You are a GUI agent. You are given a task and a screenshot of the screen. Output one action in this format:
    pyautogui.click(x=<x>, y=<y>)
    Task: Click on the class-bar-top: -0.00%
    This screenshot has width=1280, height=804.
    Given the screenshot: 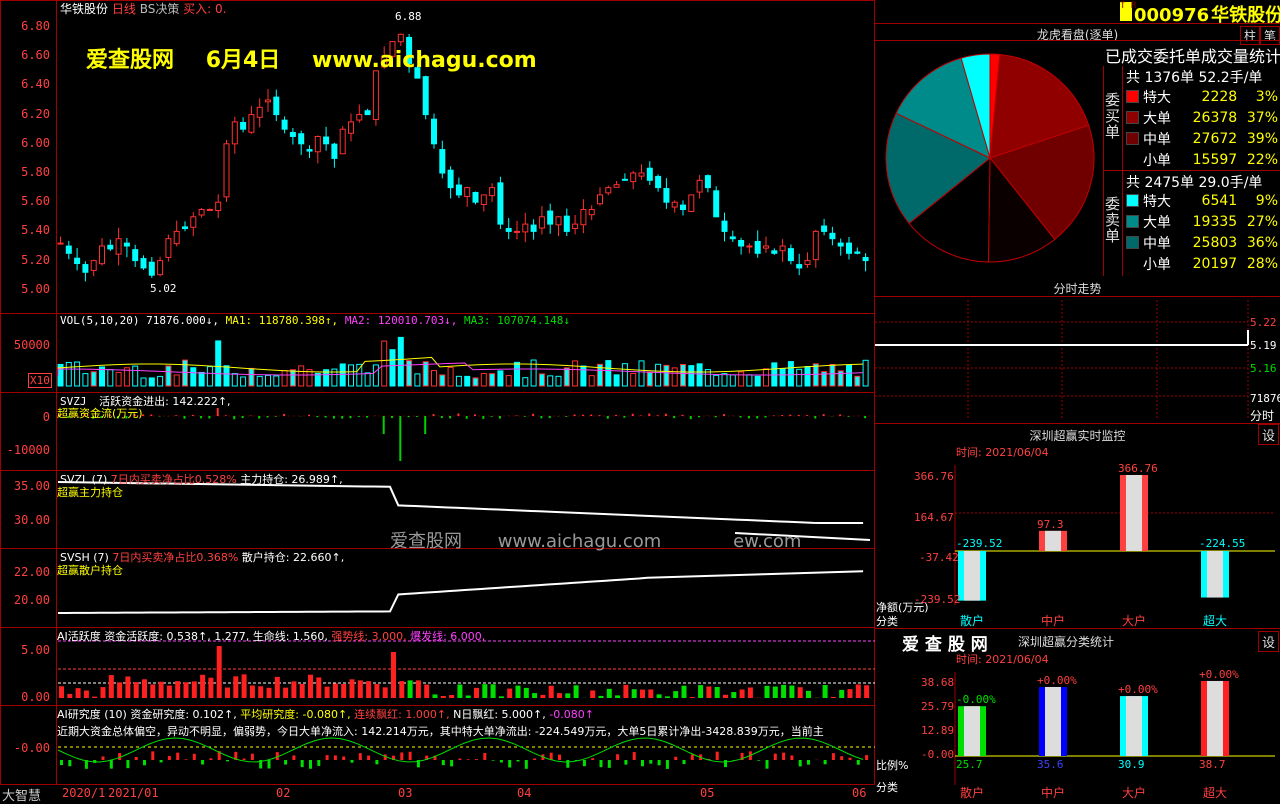 What is the action you would take?
    pyautogui.click(x=976, y=699)
    